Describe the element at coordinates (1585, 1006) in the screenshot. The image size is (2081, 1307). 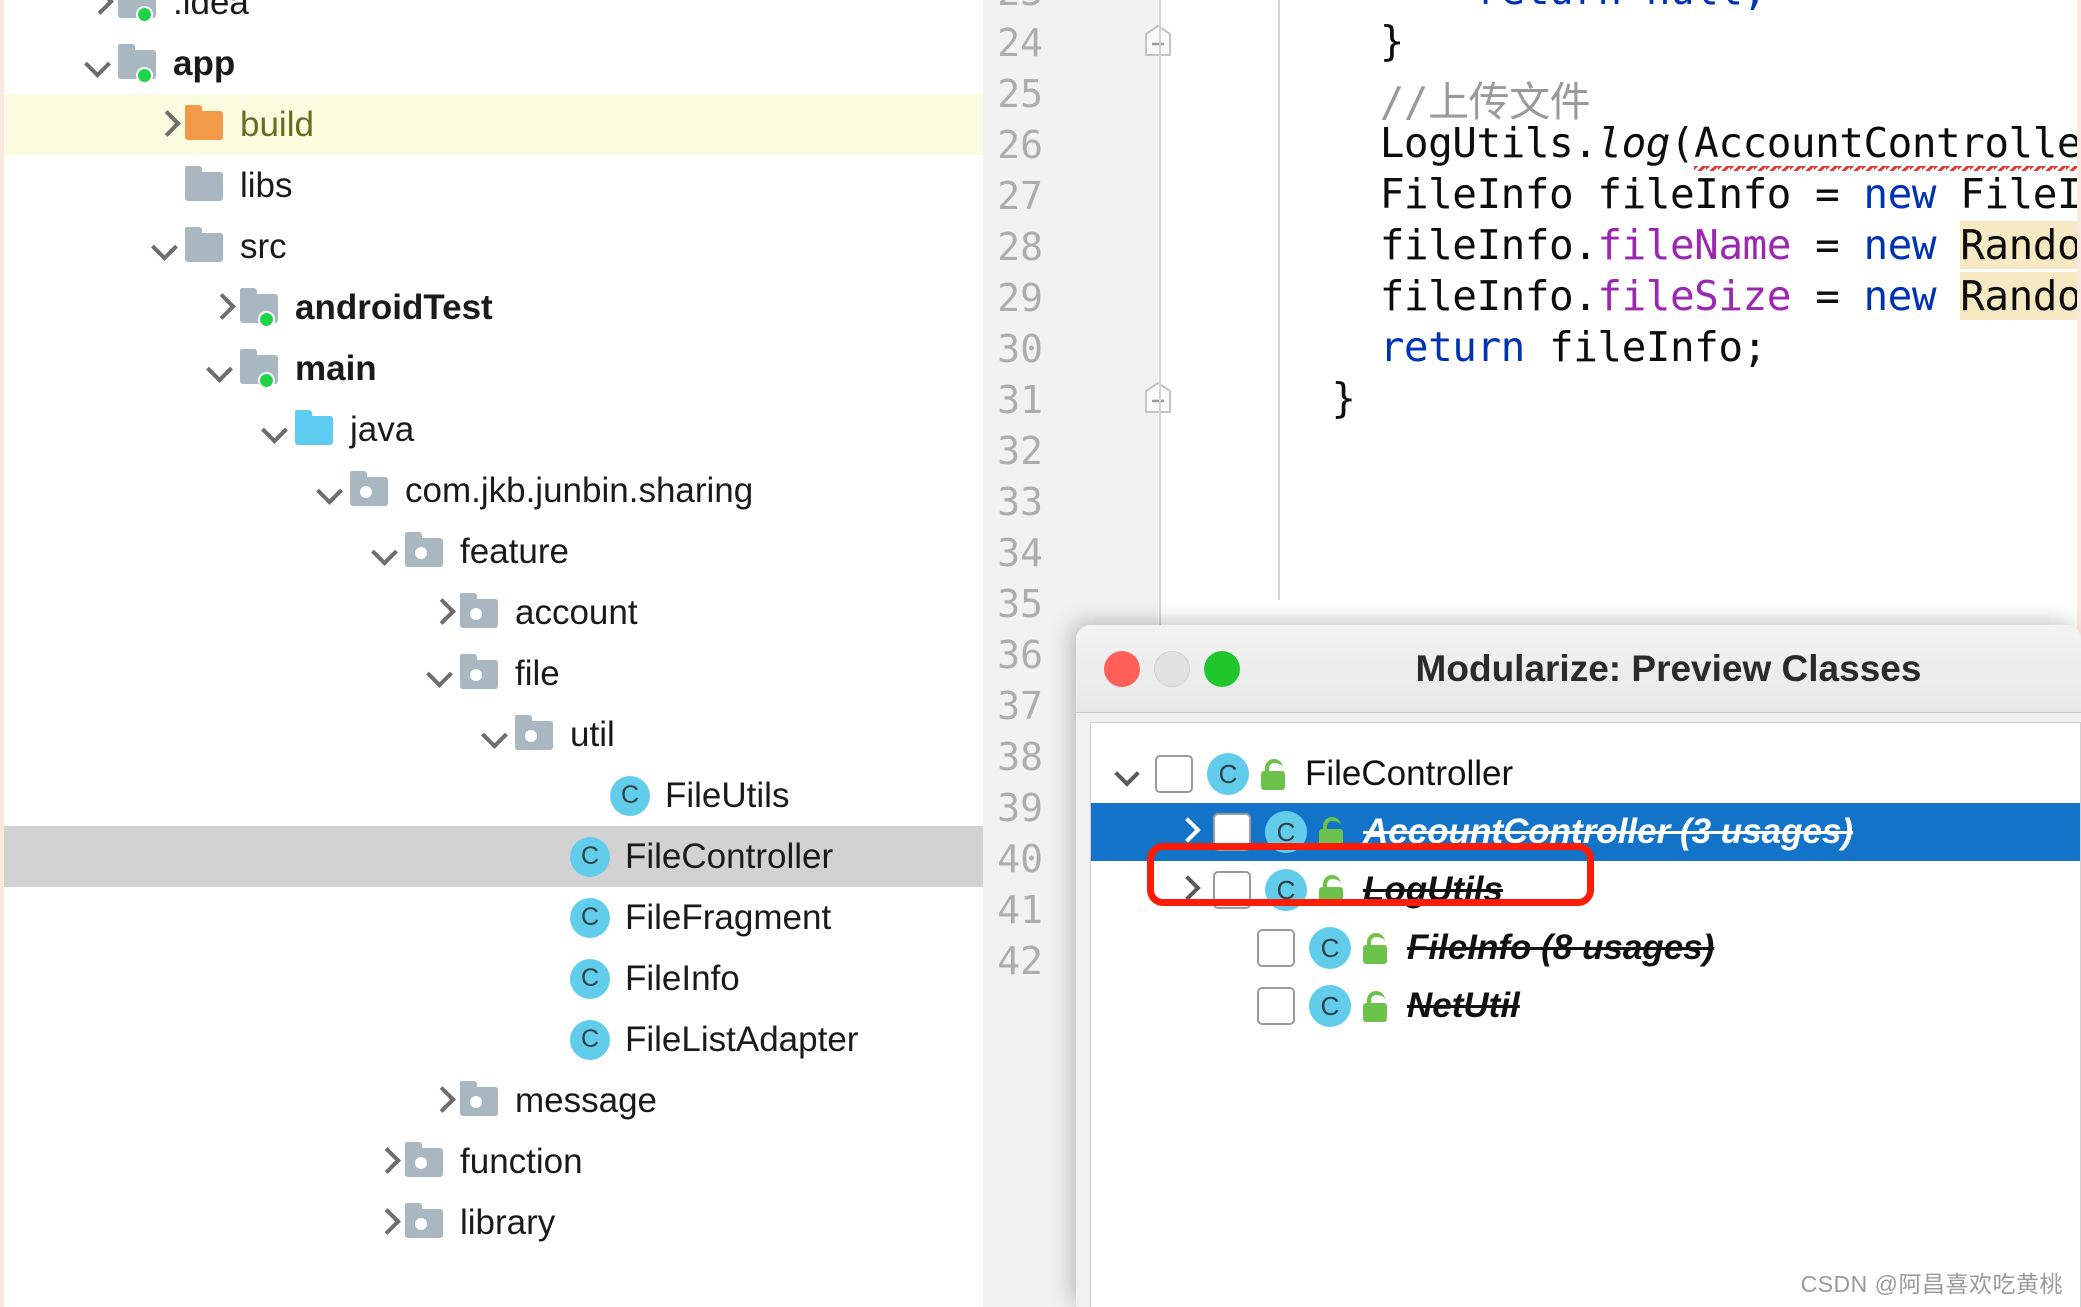
I see `class-tree-row: C NetUtil` at that location.